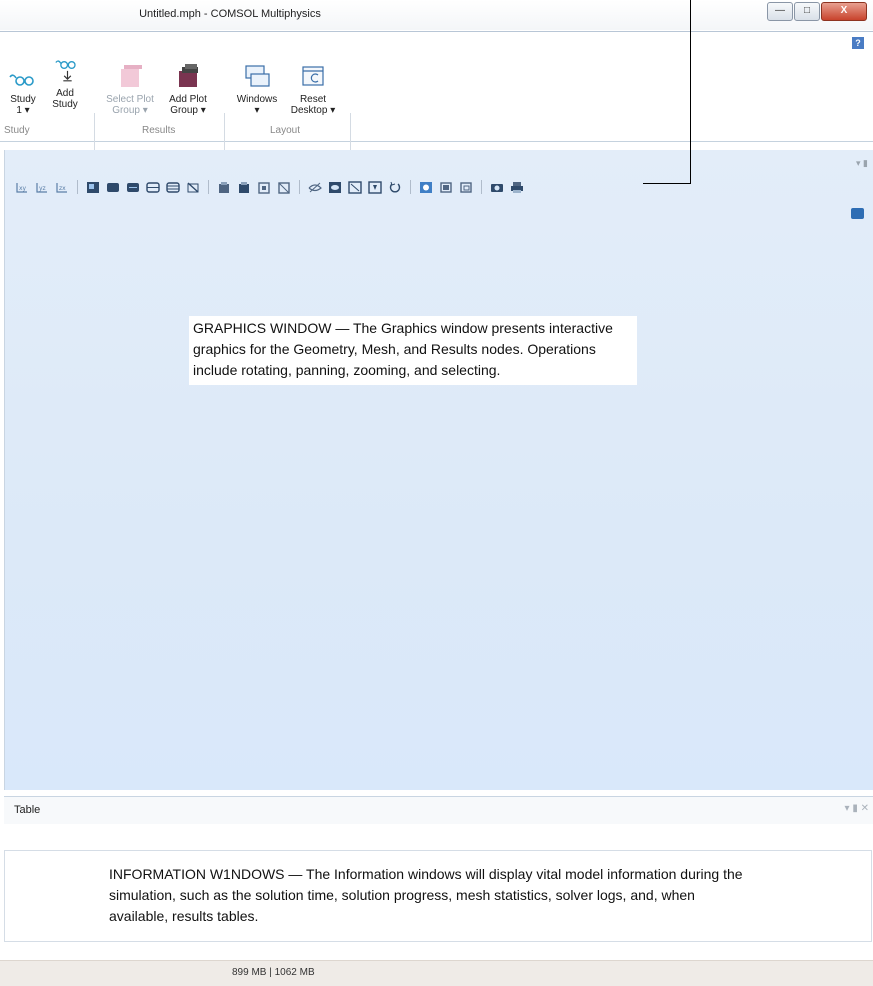 The height and width of the screenshot is (986, 873). Describe the element at coordinates (23, 88) in the screenshot. I see `study-1-button: Study 1 ▾` at that location.